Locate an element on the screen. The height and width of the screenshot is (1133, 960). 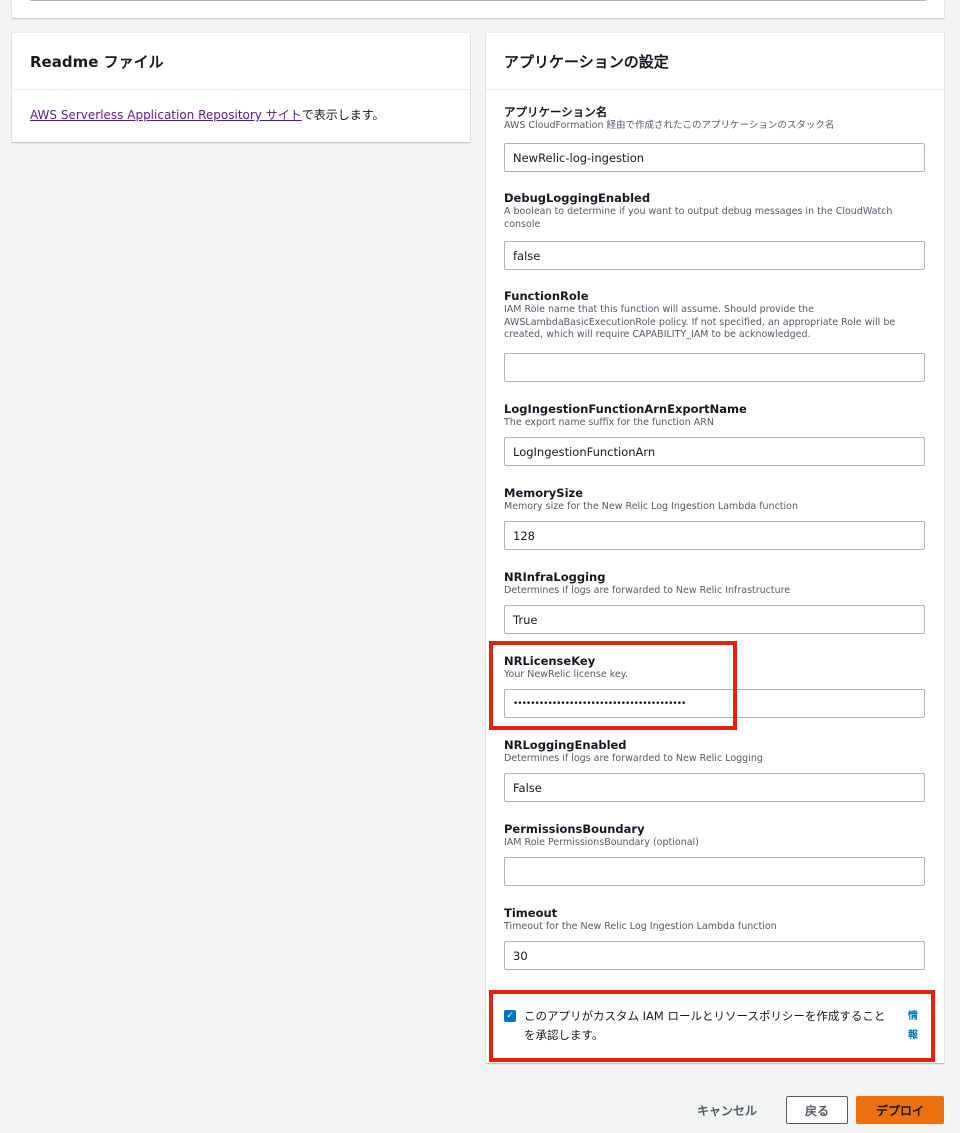
field-label: NRInfraLogging is located at coordinates (555, 577).